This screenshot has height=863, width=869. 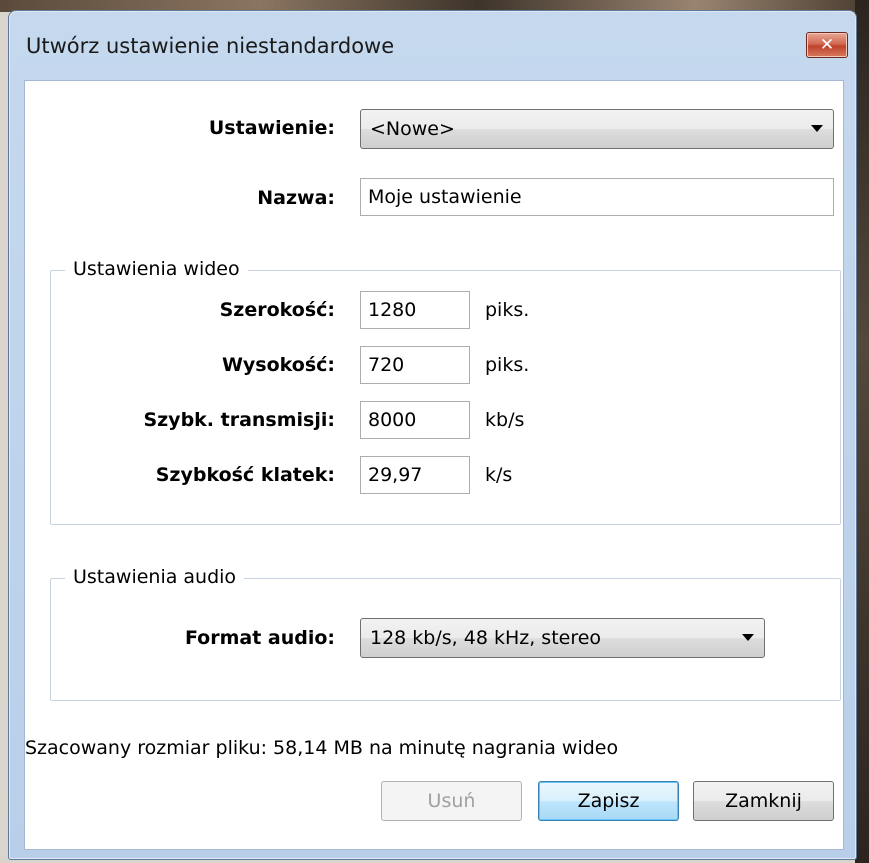 I want to click on width-unit: piks., so click(x=507, y=310).